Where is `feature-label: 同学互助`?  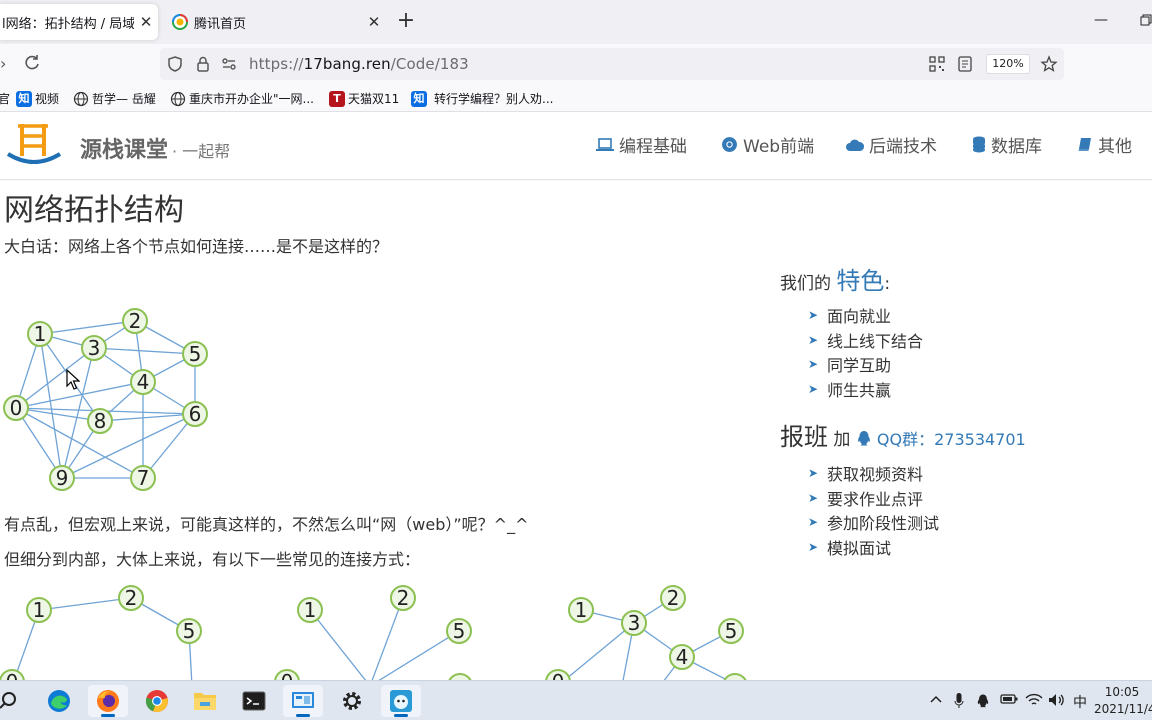
feature-label: 同学互助 is located at coordinates (859, 366).